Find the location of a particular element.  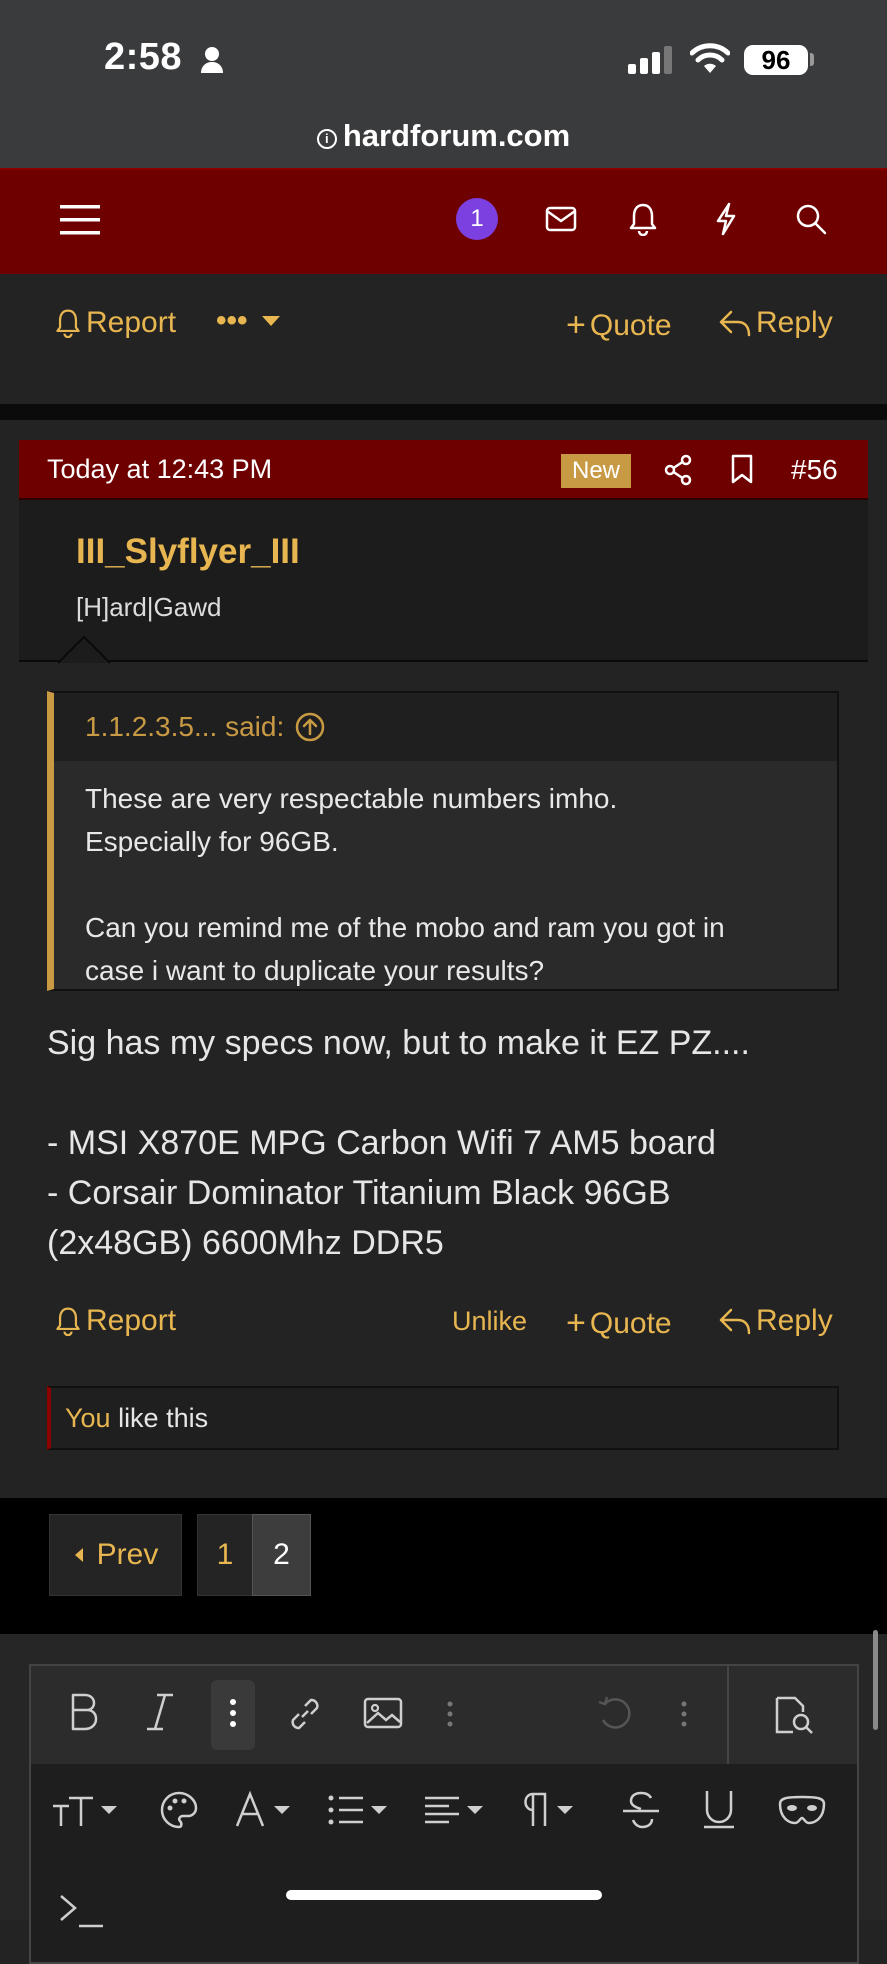

bold-icon is located at coordinates (84, 1712).